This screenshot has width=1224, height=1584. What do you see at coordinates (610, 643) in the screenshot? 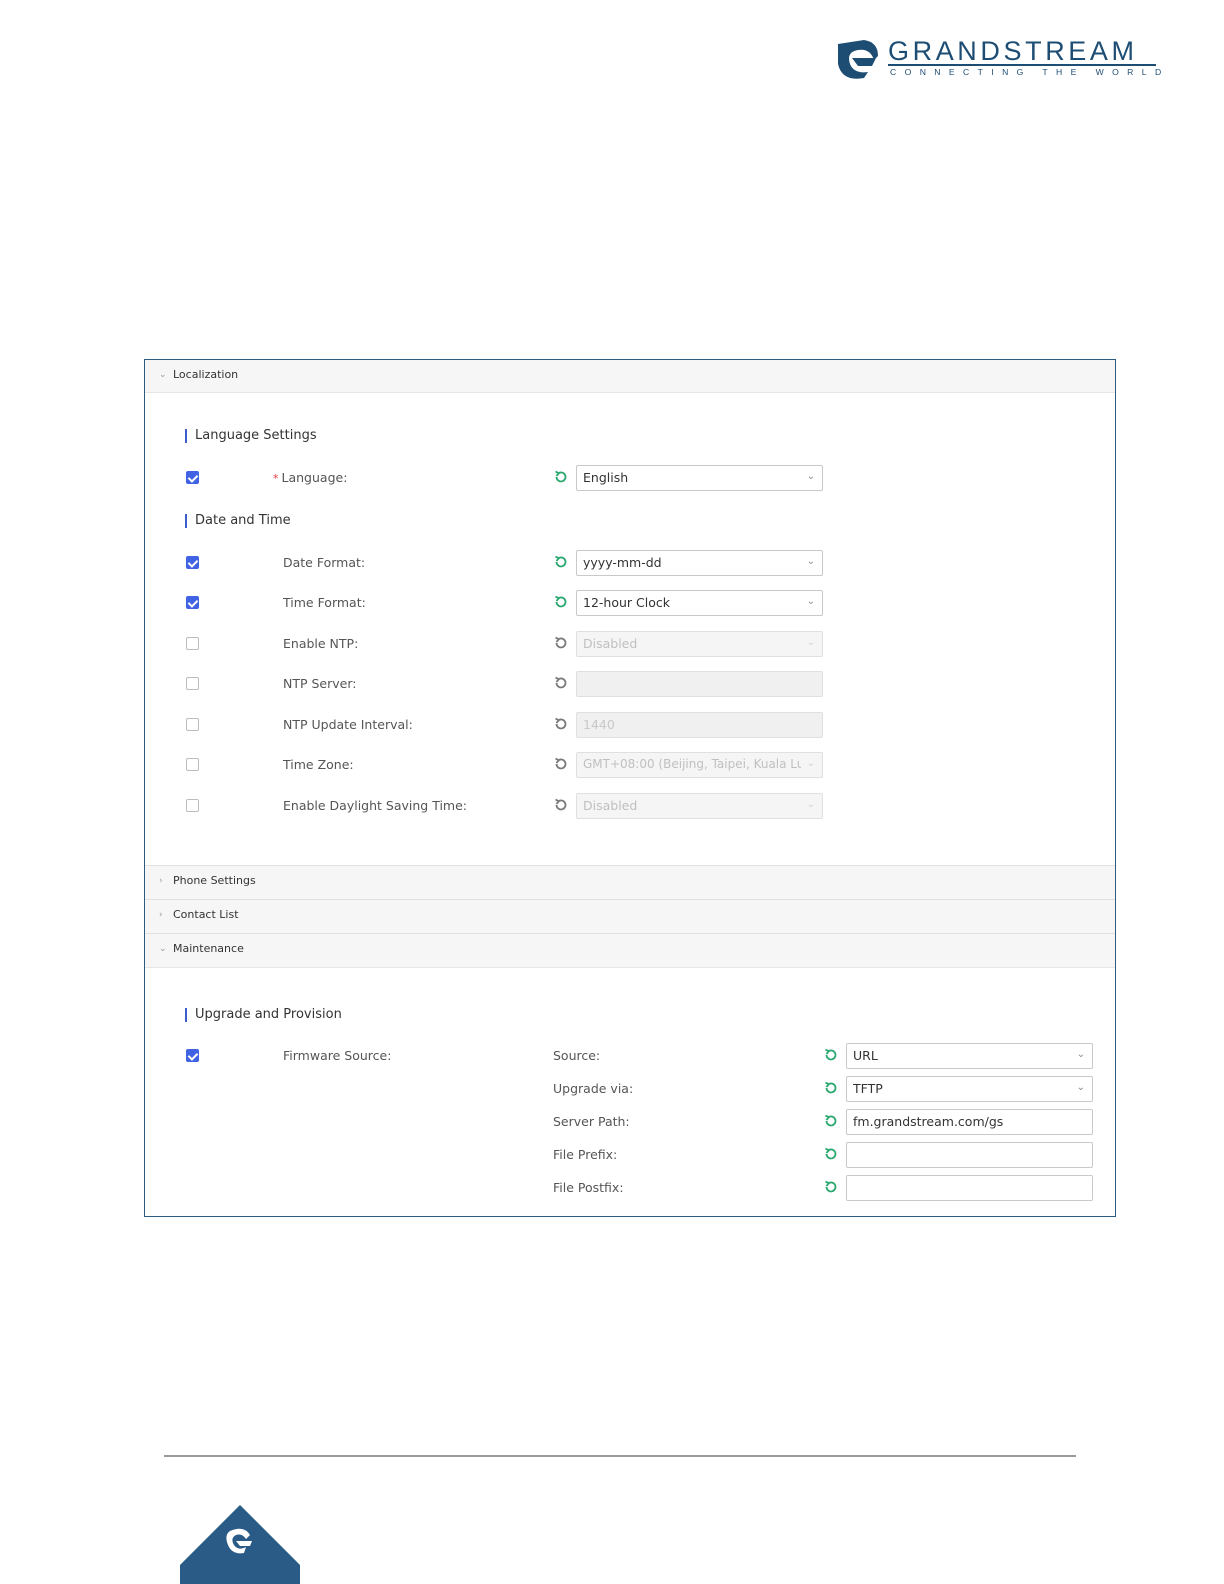
I see `enable-ntp-select-value: Disabled` at bounding box center [610, 643].